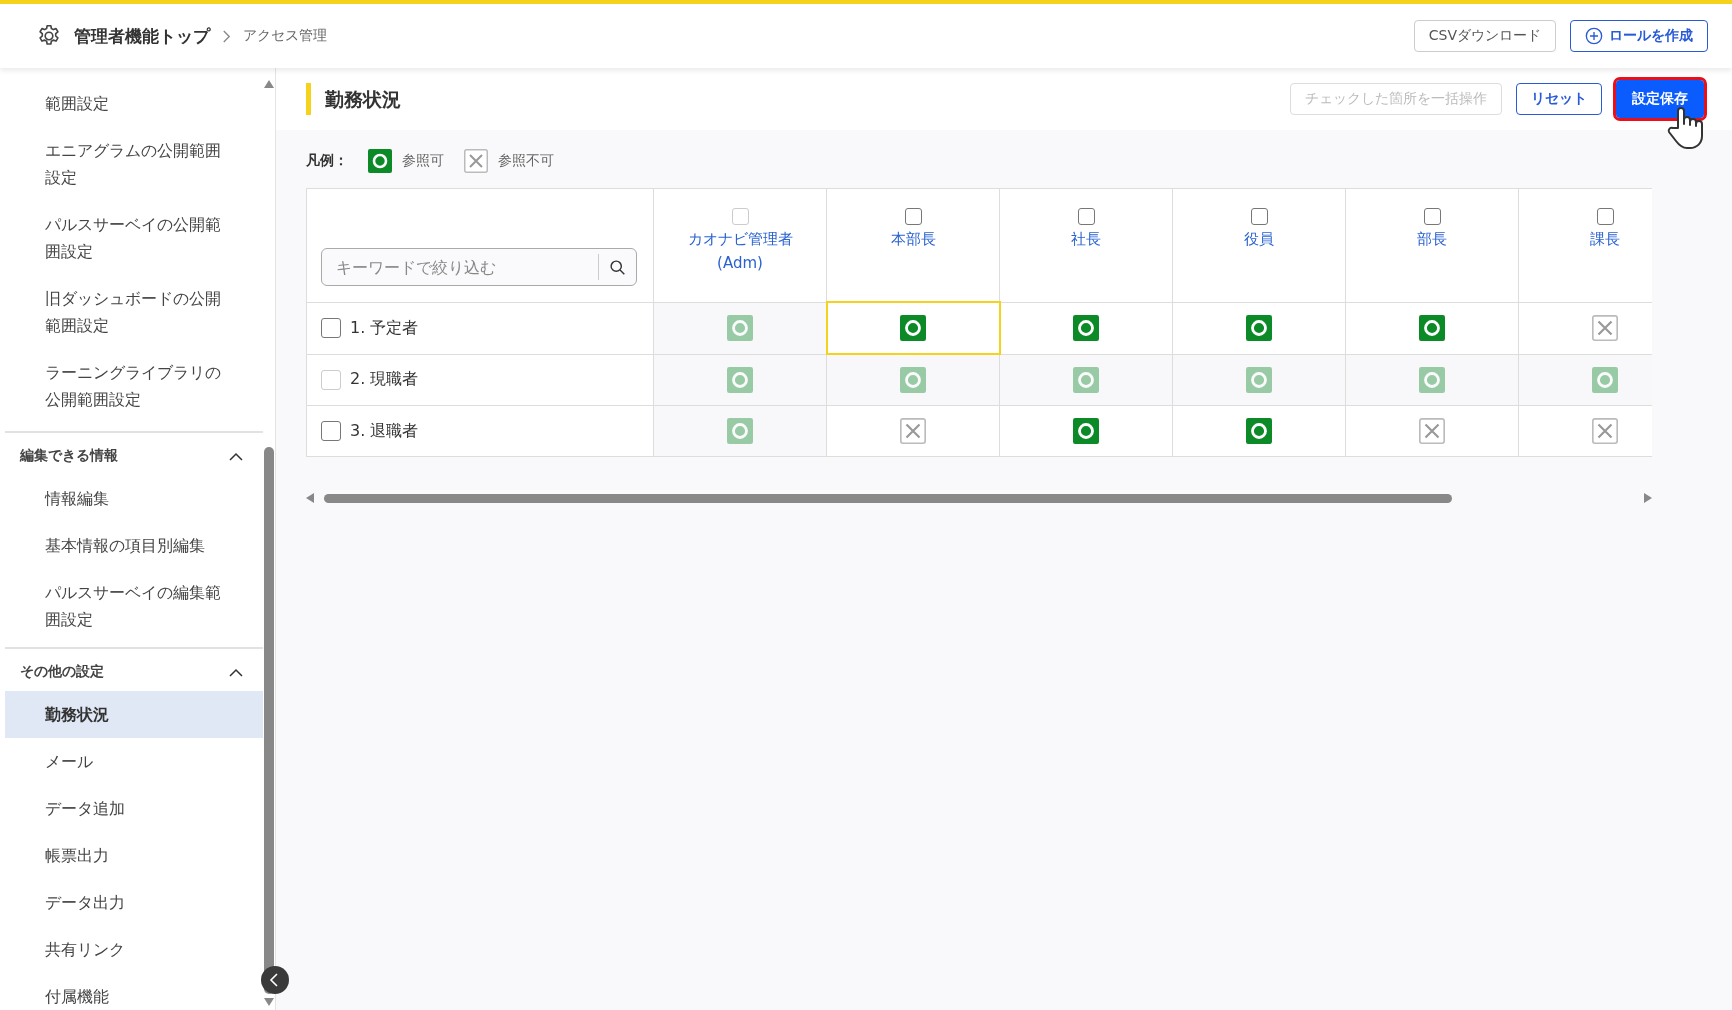 Image resolution: width=1732 pixels, height=1010 pixels. Describe the element at coordinates (134, 545) in the screenshot. I see `sidebar-item: 基本情報の項目別編集` at that location.